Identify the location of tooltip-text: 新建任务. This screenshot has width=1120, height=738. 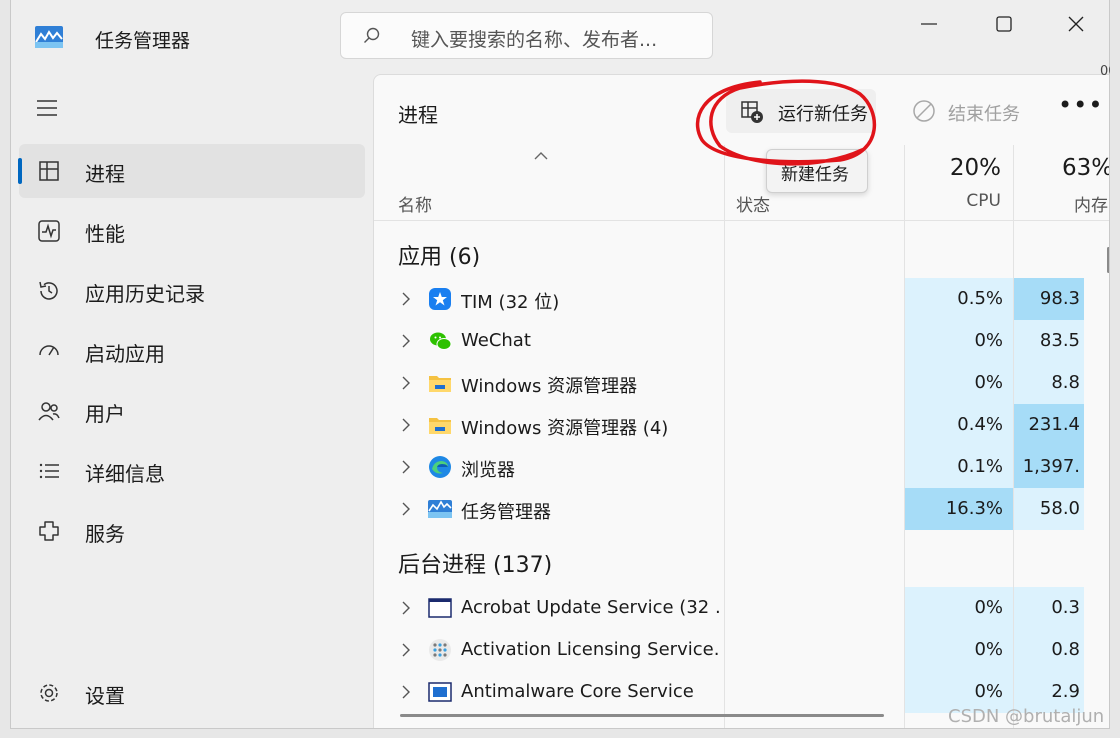
(815, 175).